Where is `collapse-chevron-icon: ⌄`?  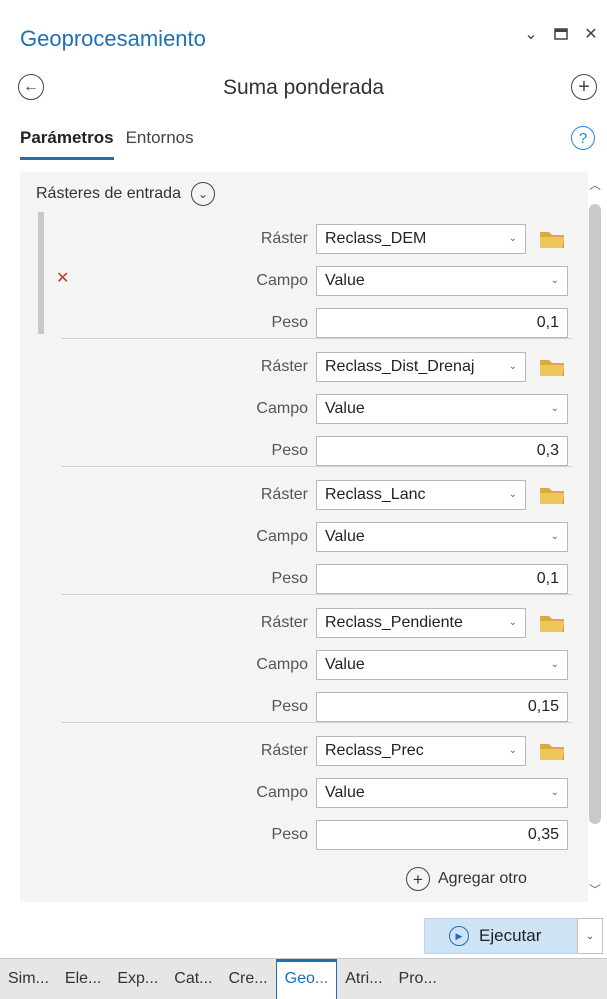 collapse-chevron-icon: ⌄ is located at coordinates (202, 194).